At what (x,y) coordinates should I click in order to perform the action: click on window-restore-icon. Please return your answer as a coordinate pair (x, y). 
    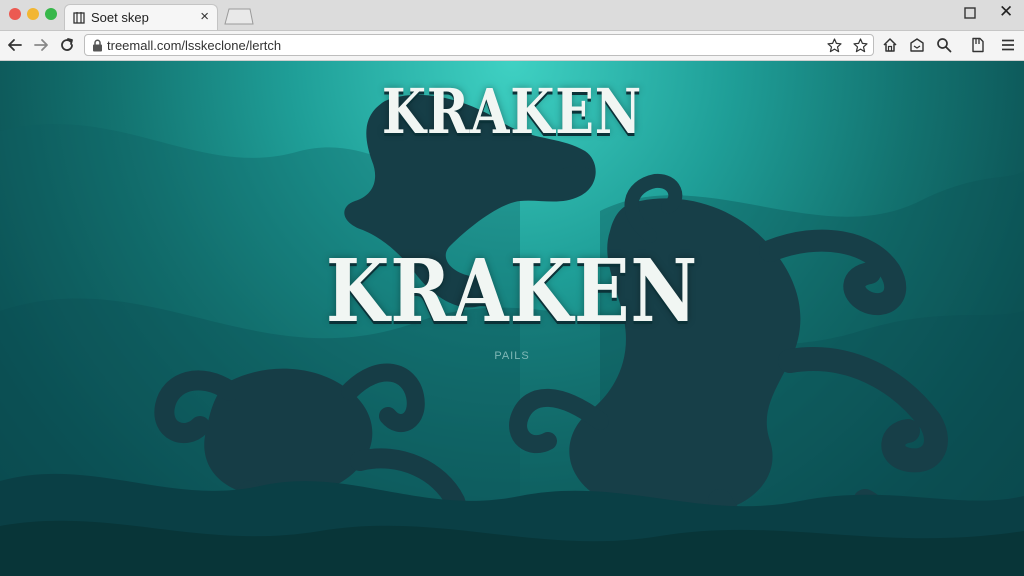
    Looking at the image, I should click on (970, 13).